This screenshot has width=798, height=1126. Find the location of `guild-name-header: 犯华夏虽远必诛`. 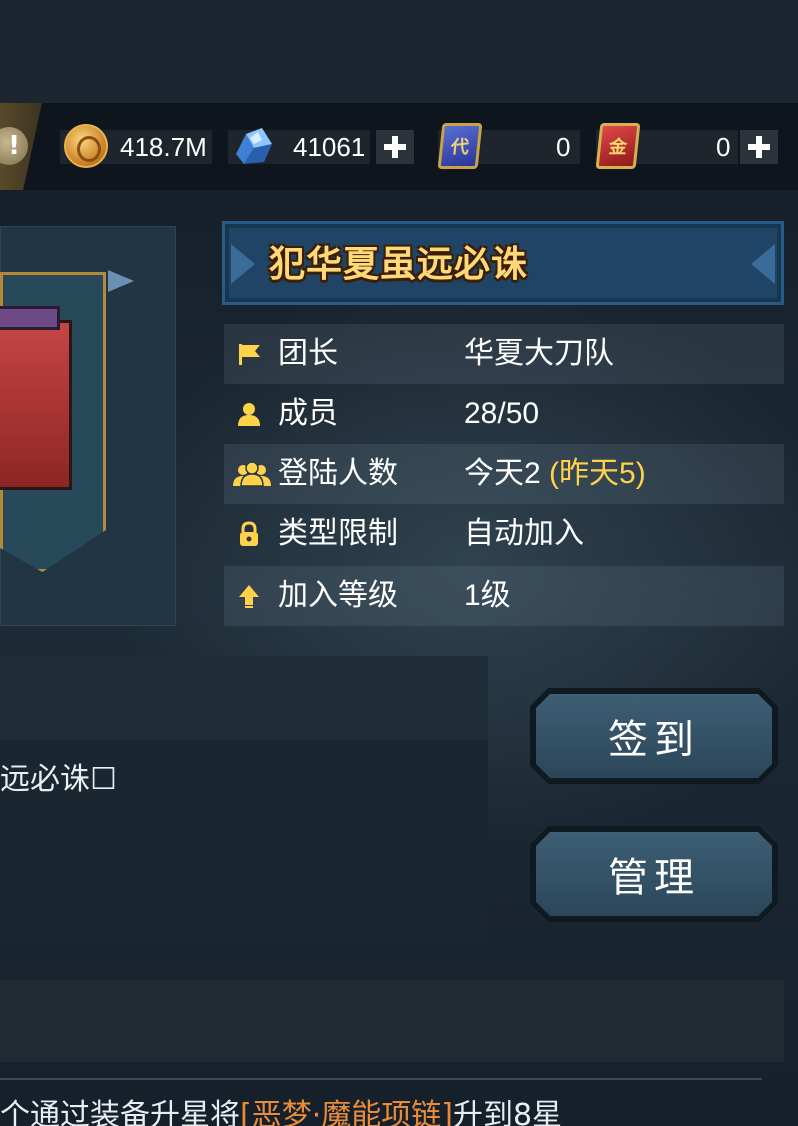

guild-name-header: 犯华夏虽远必诛 is located at coordinates (503, 263).